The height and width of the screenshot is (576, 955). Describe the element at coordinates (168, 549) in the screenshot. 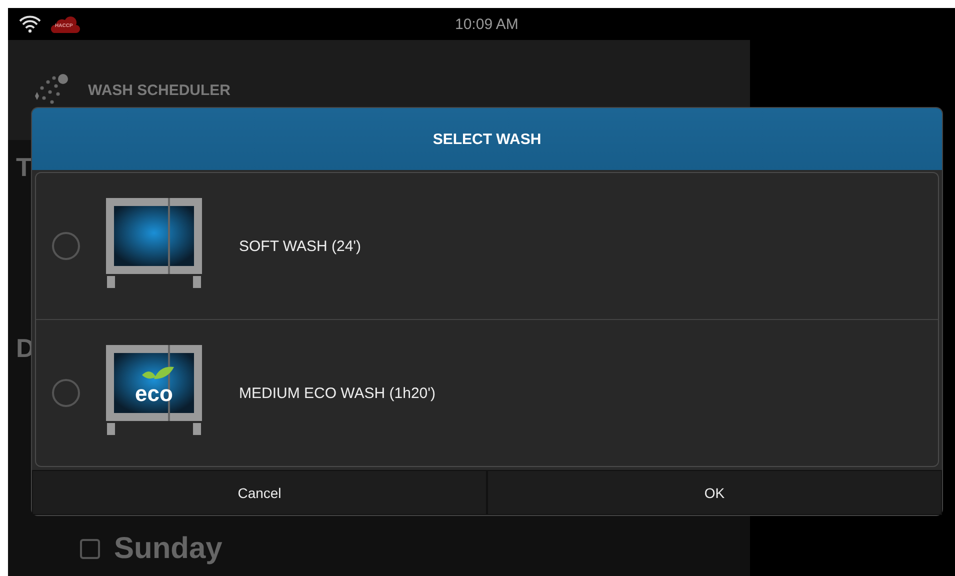

I see `day-label: Sunday` at that location.